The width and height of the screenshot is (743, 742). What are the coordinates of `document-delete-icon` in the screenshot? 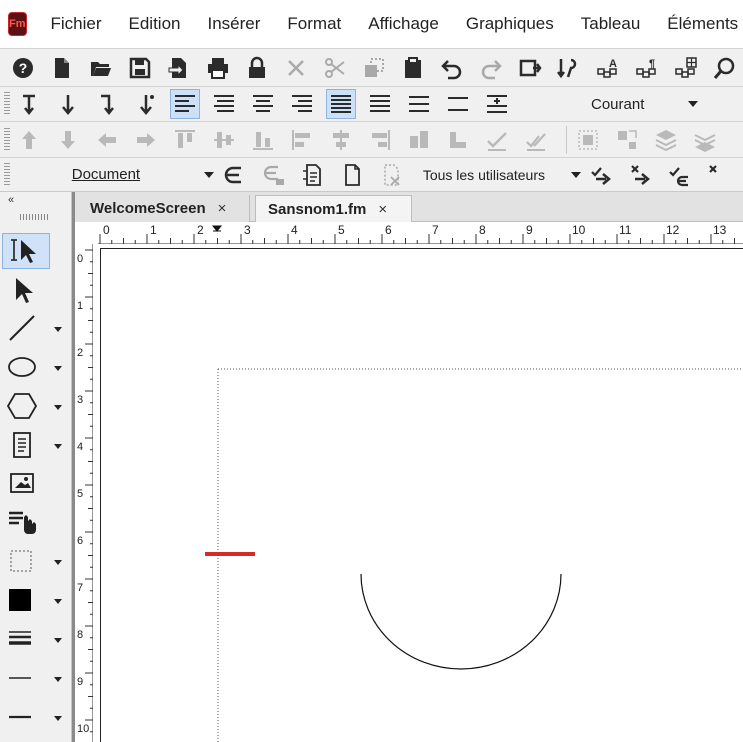 It's located at (391, 175).